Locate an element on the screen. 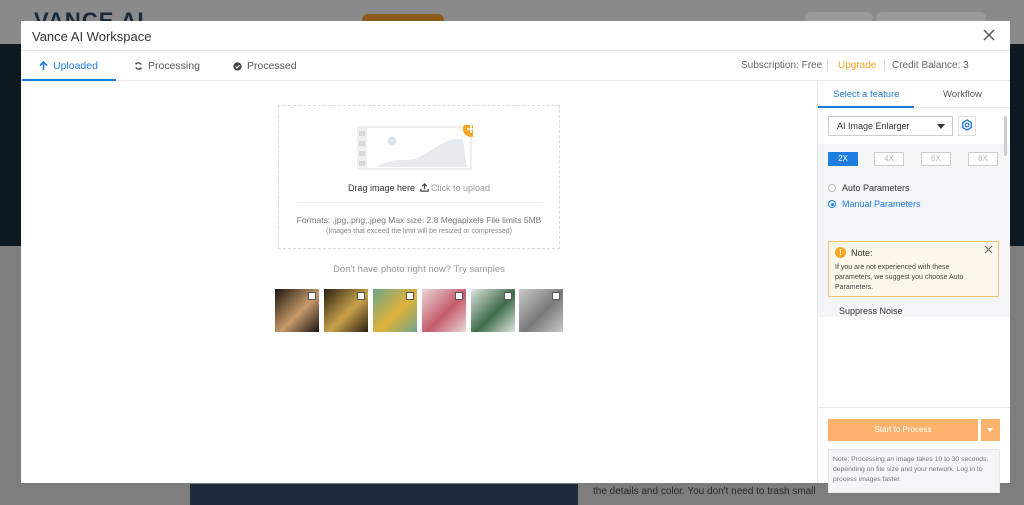 The height and width of the screenshot is (505, 1024). process-dropdown-button is located at coordinates (990, 430).